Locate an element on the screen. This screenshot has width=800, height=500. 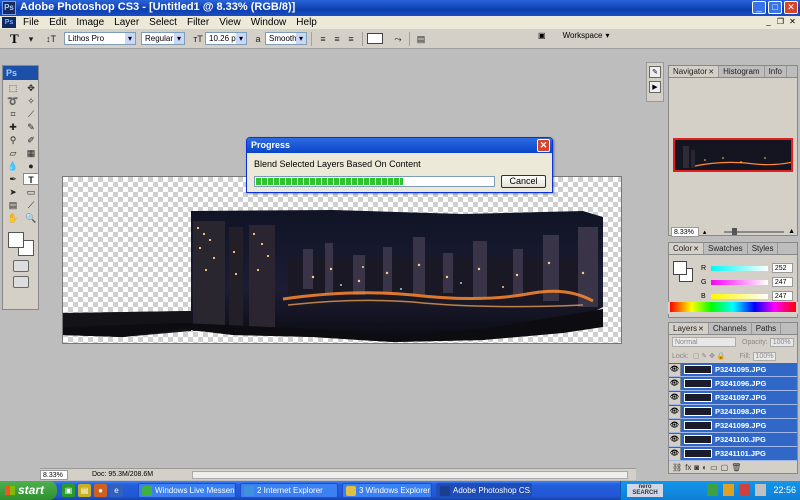
taskbar-internet-explorer: 2 Internet Explorer is located at coordinates (289, 490).